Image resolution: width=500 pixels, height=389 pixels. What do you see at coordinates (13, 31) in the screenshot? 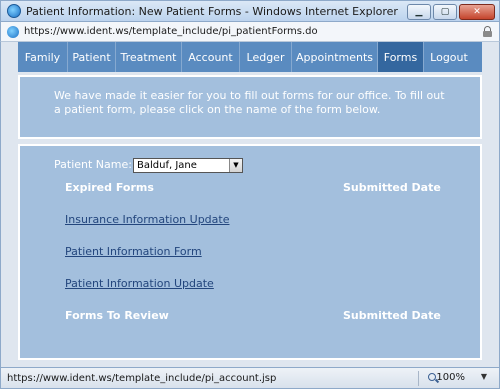
I see `ie-page-icon` at bounding box center [13, 31].